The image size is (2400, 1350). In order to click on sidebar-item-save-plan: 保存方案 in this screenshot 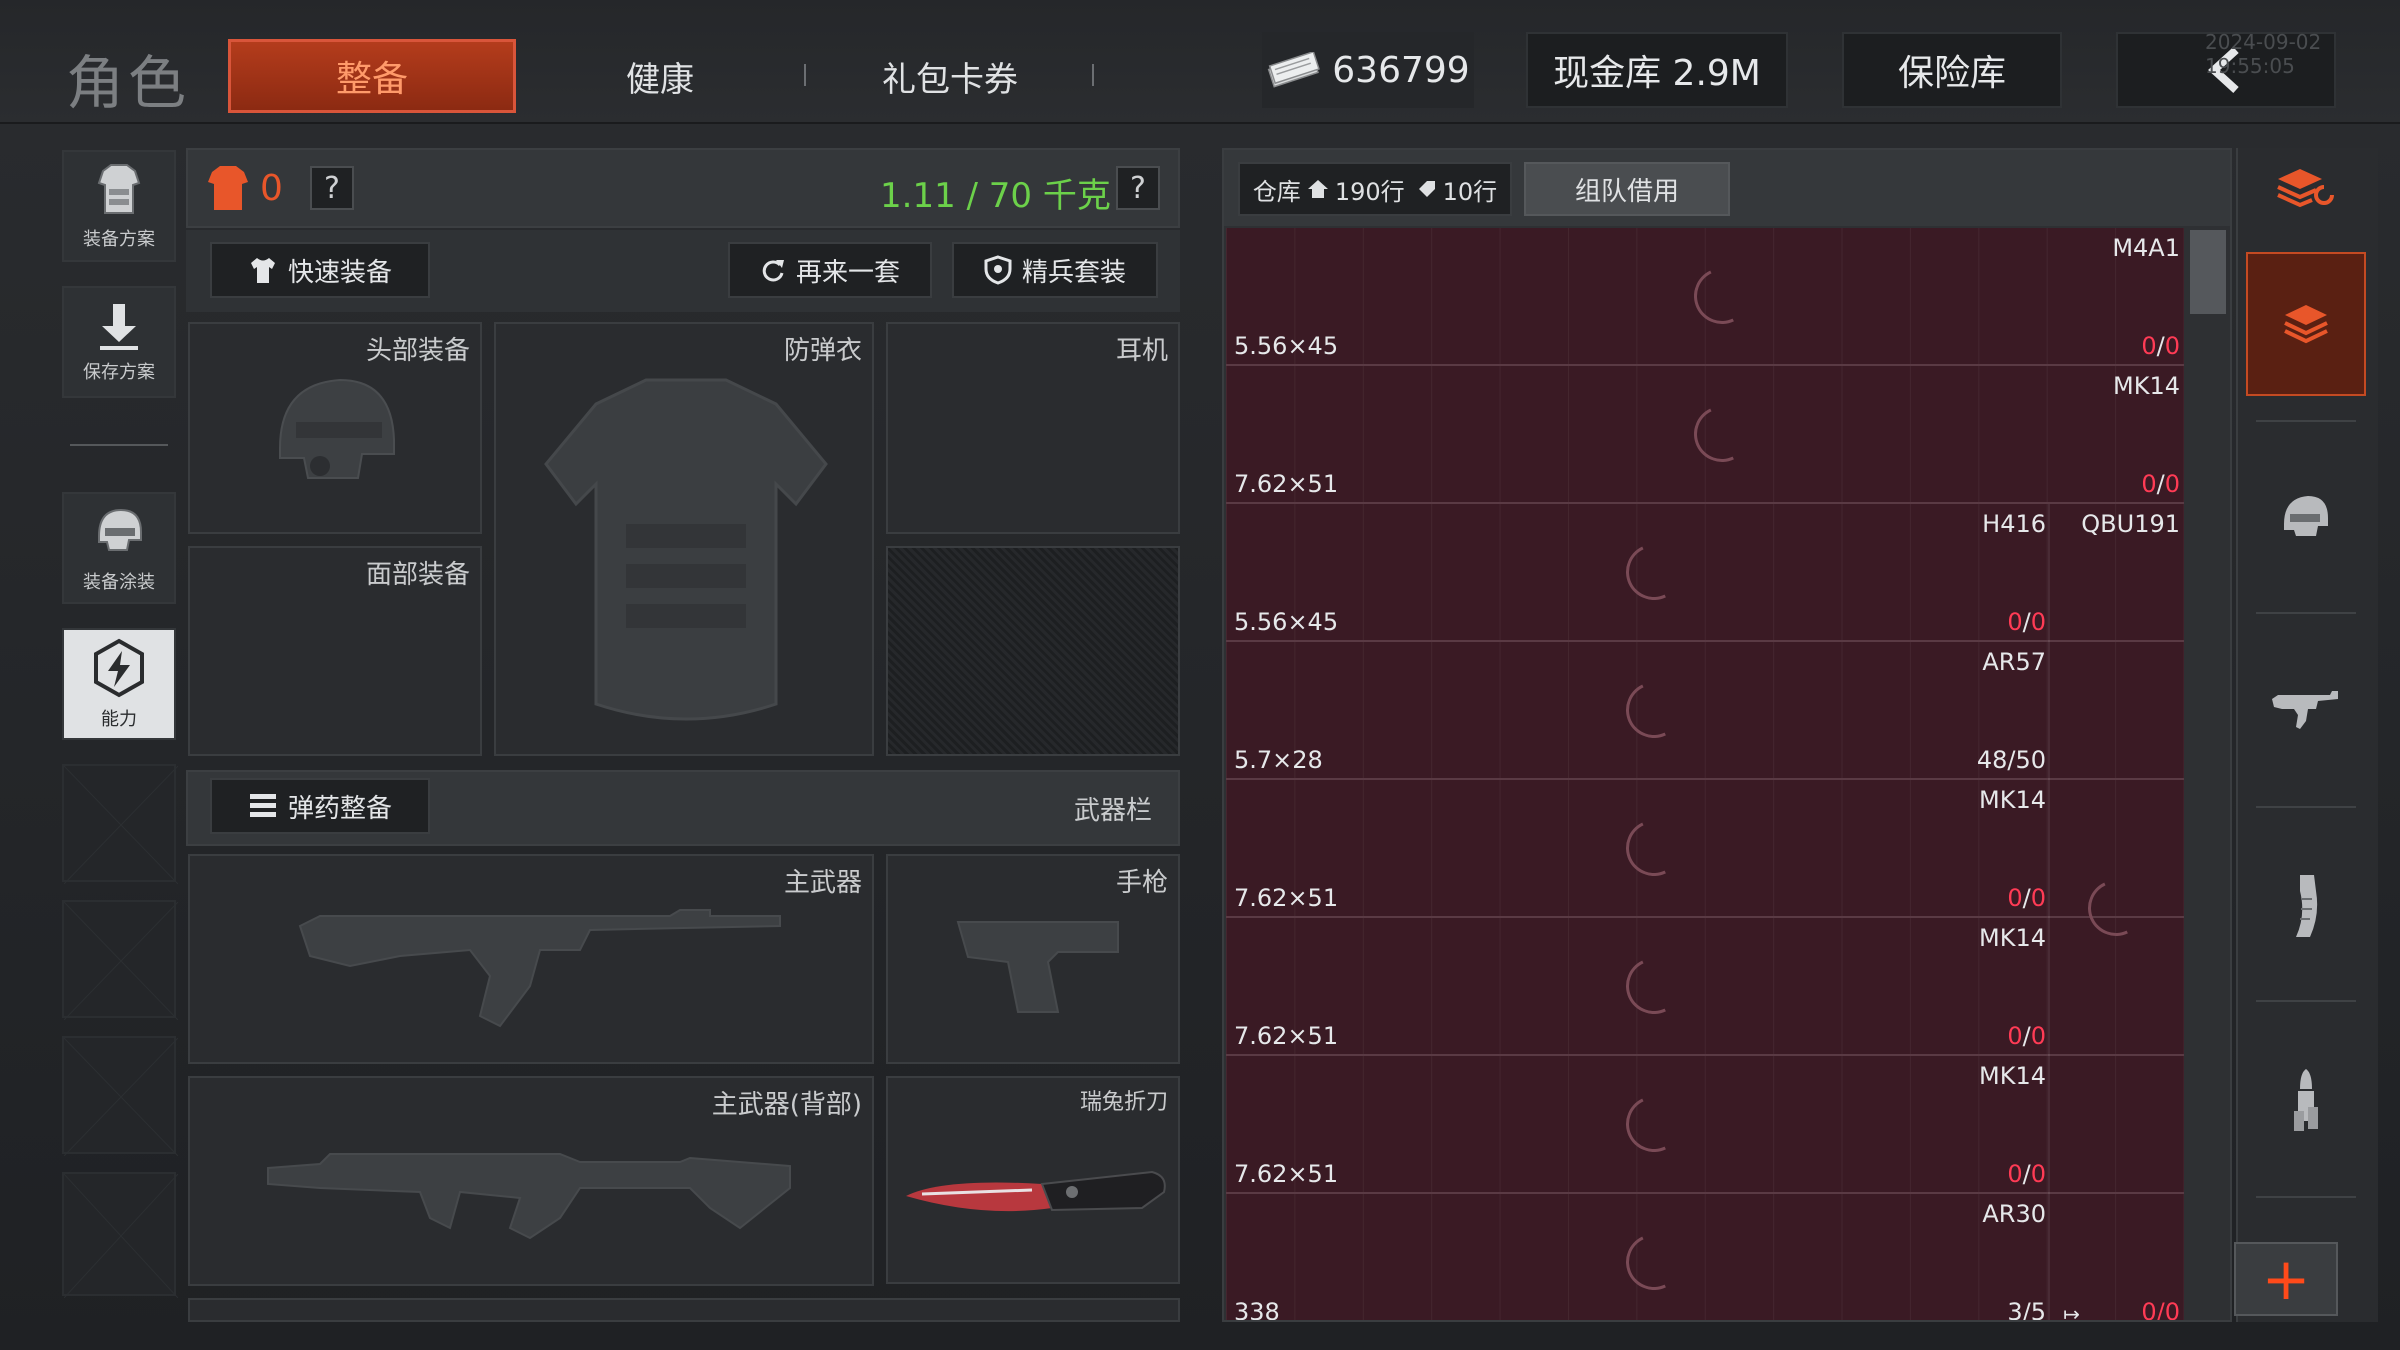, I will do `click(119, 342)`.